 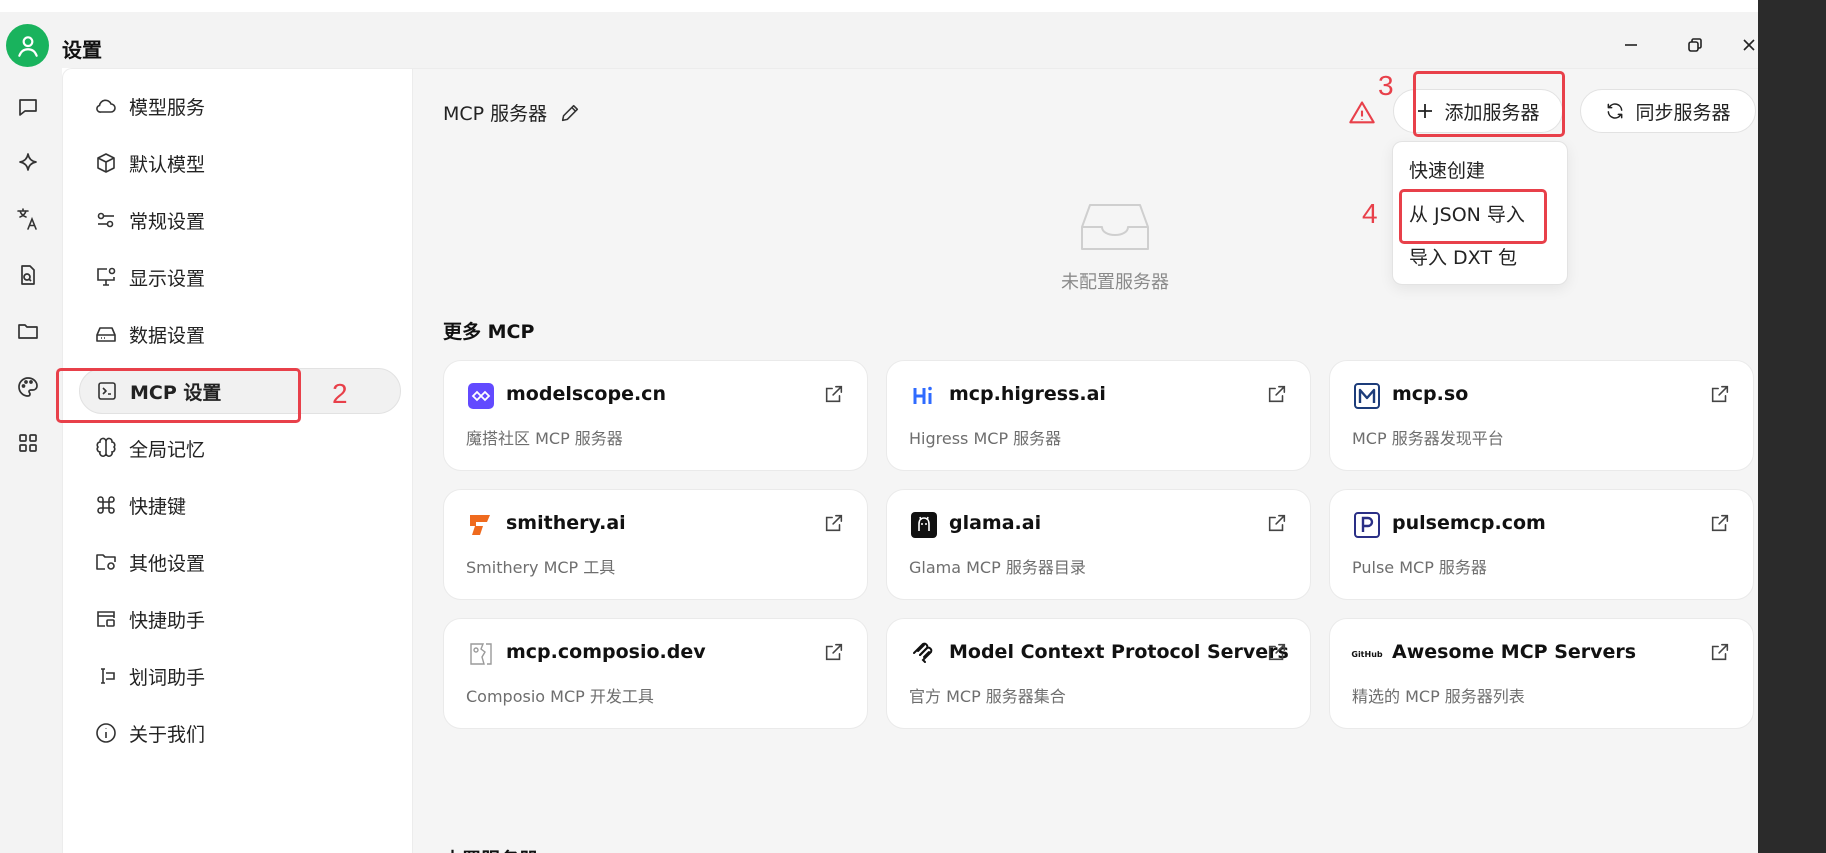 I want to click on text-cursor-icon, so click(x=106, y=676).